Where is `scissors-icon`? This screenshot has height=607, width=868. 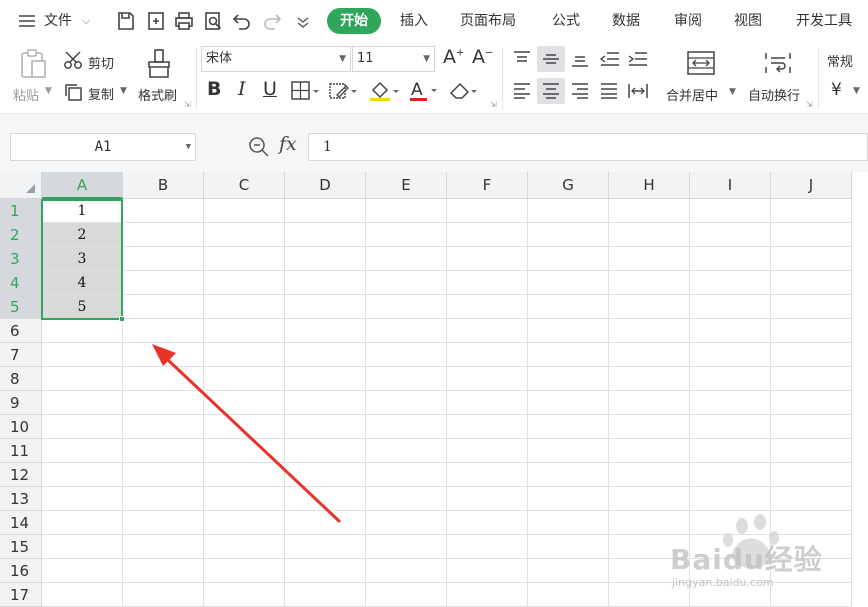
scissors-icon is located at coordinates (74, 60).